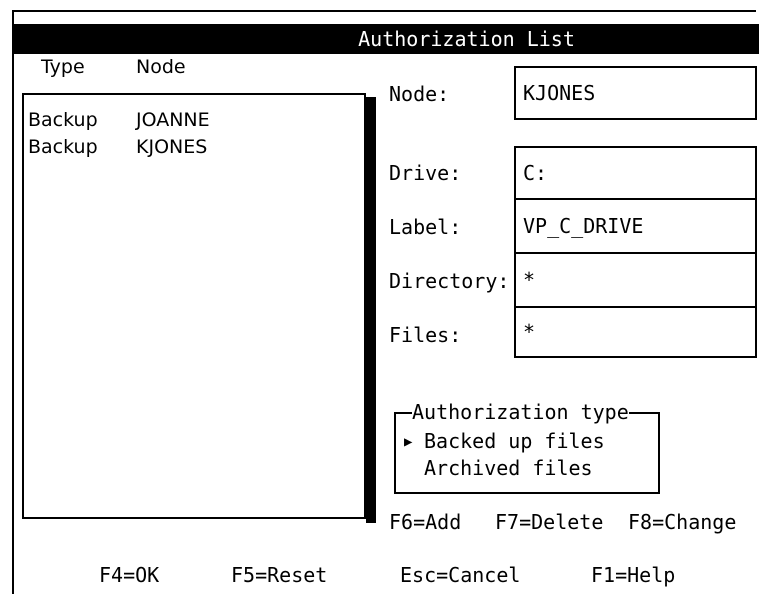  I want to click on f4-ok-button: F4=OK, so click(129, 575).